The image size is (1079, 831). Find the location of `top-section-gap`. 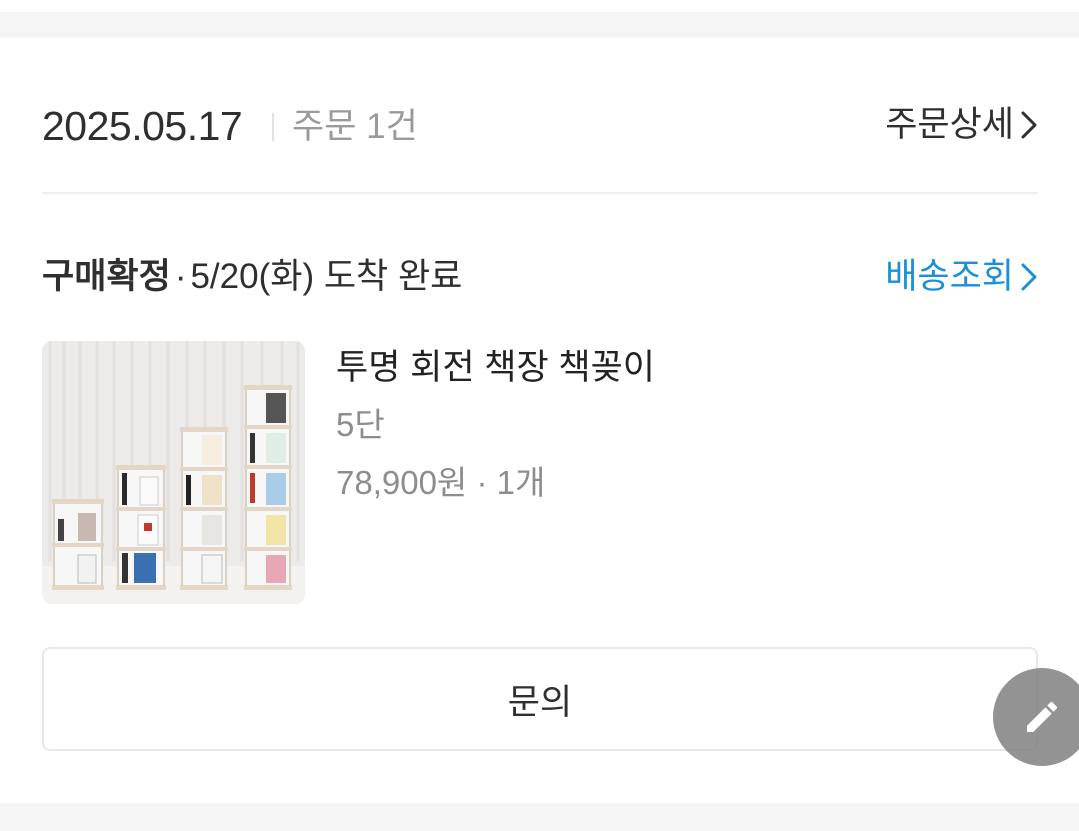

top-section-gap is located at coordinates (539, 25).